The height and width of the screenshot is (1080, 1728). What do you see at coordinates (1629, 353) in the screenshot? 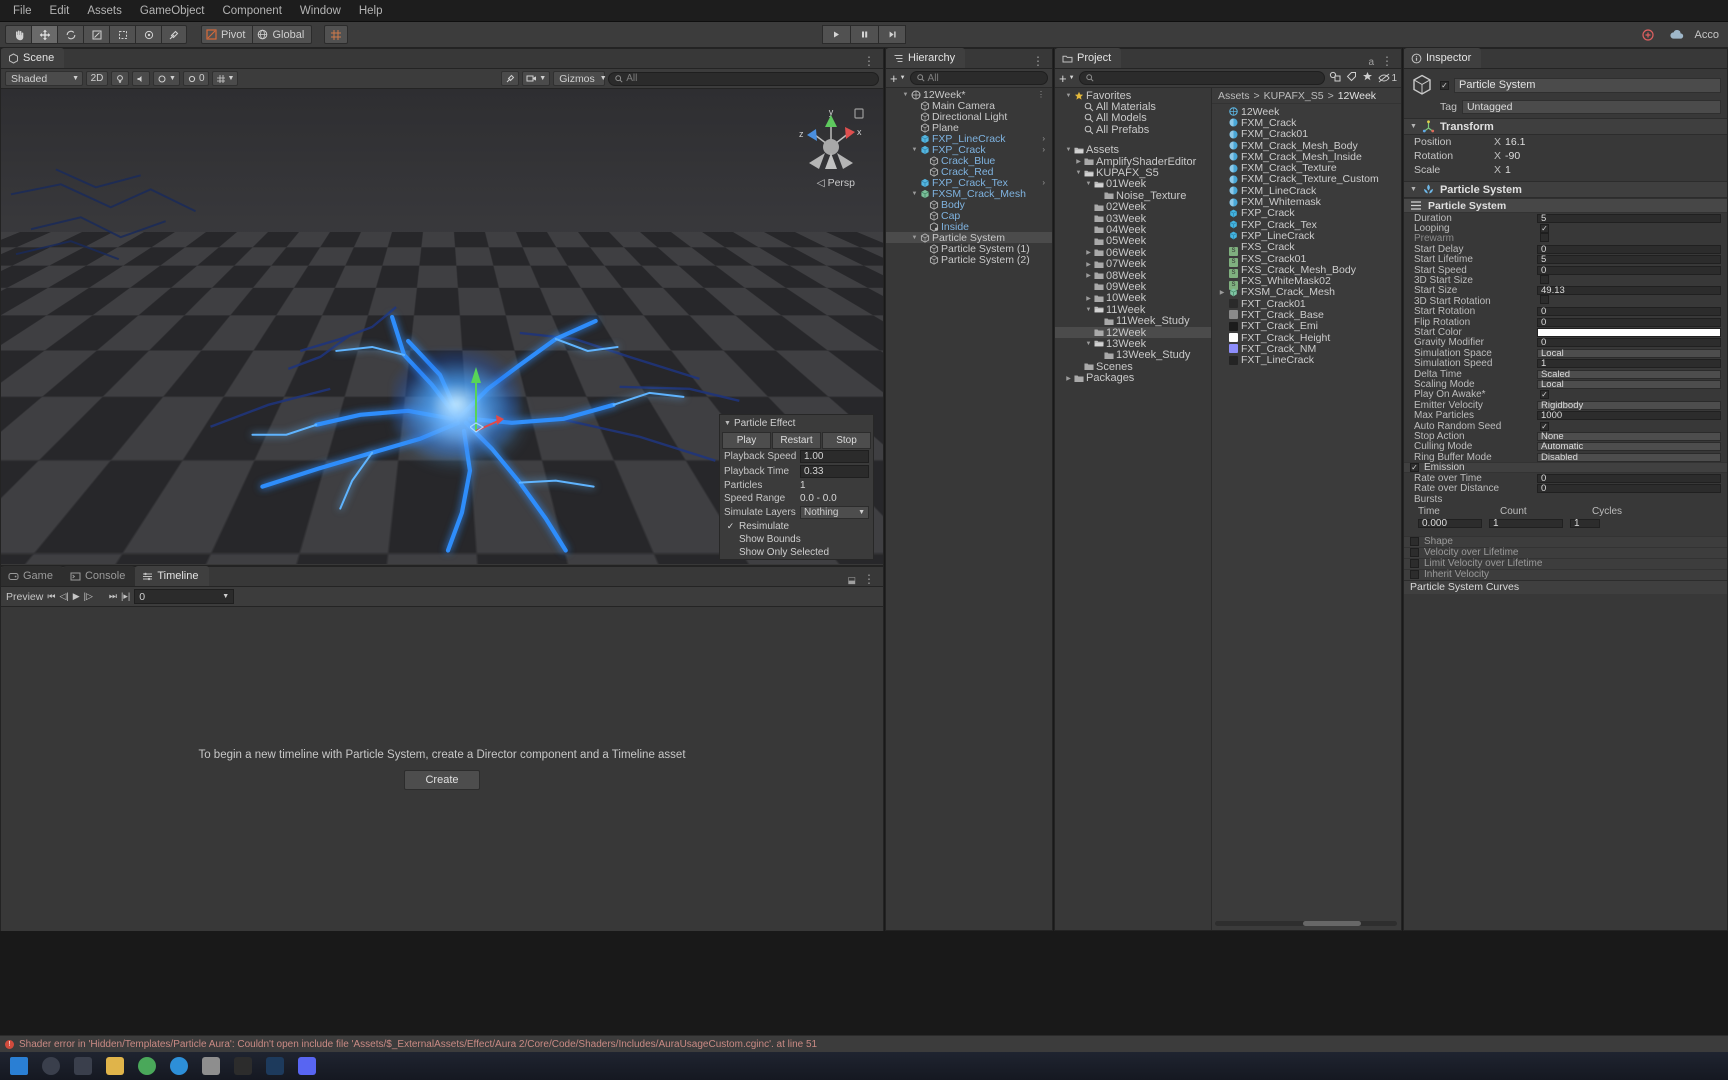
I see `ps-main-dropdown-simulation-space: Local` at bounding box center [1629, 353].